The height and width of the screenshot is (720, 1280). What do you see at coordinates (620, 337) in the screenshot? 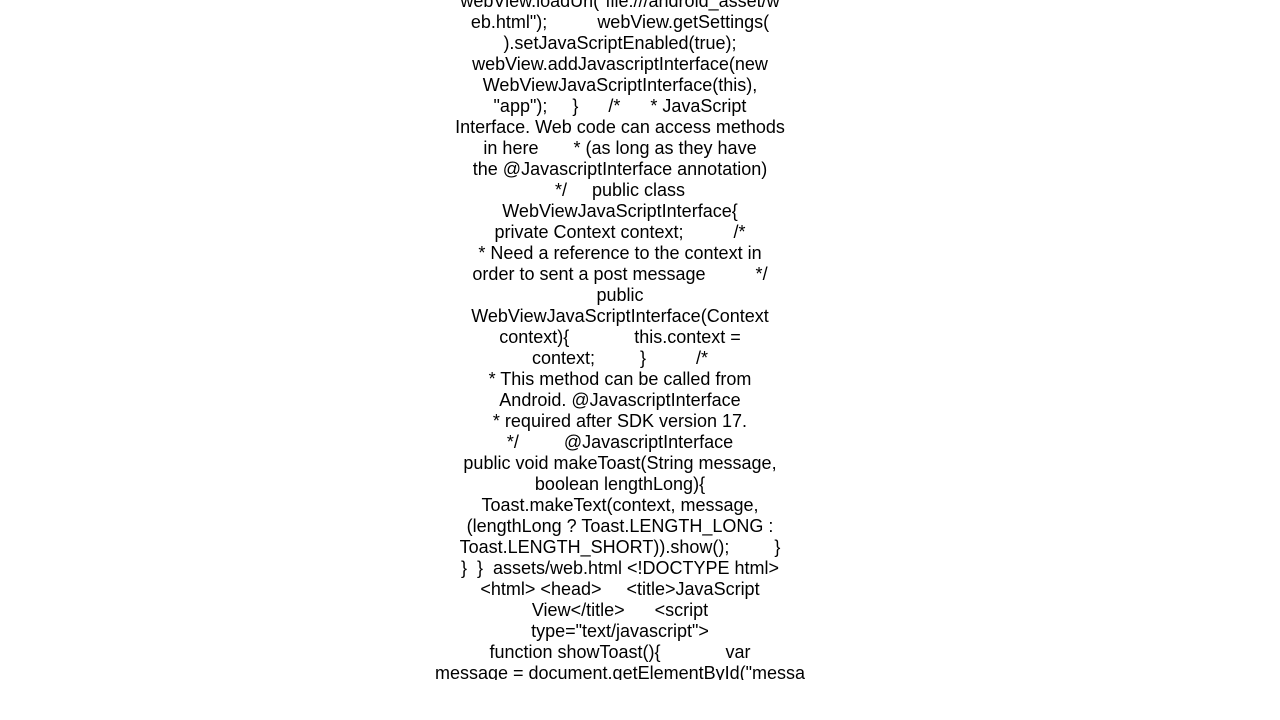
I see `text-line: context){ this.context =` at bounding box center [620, 337].